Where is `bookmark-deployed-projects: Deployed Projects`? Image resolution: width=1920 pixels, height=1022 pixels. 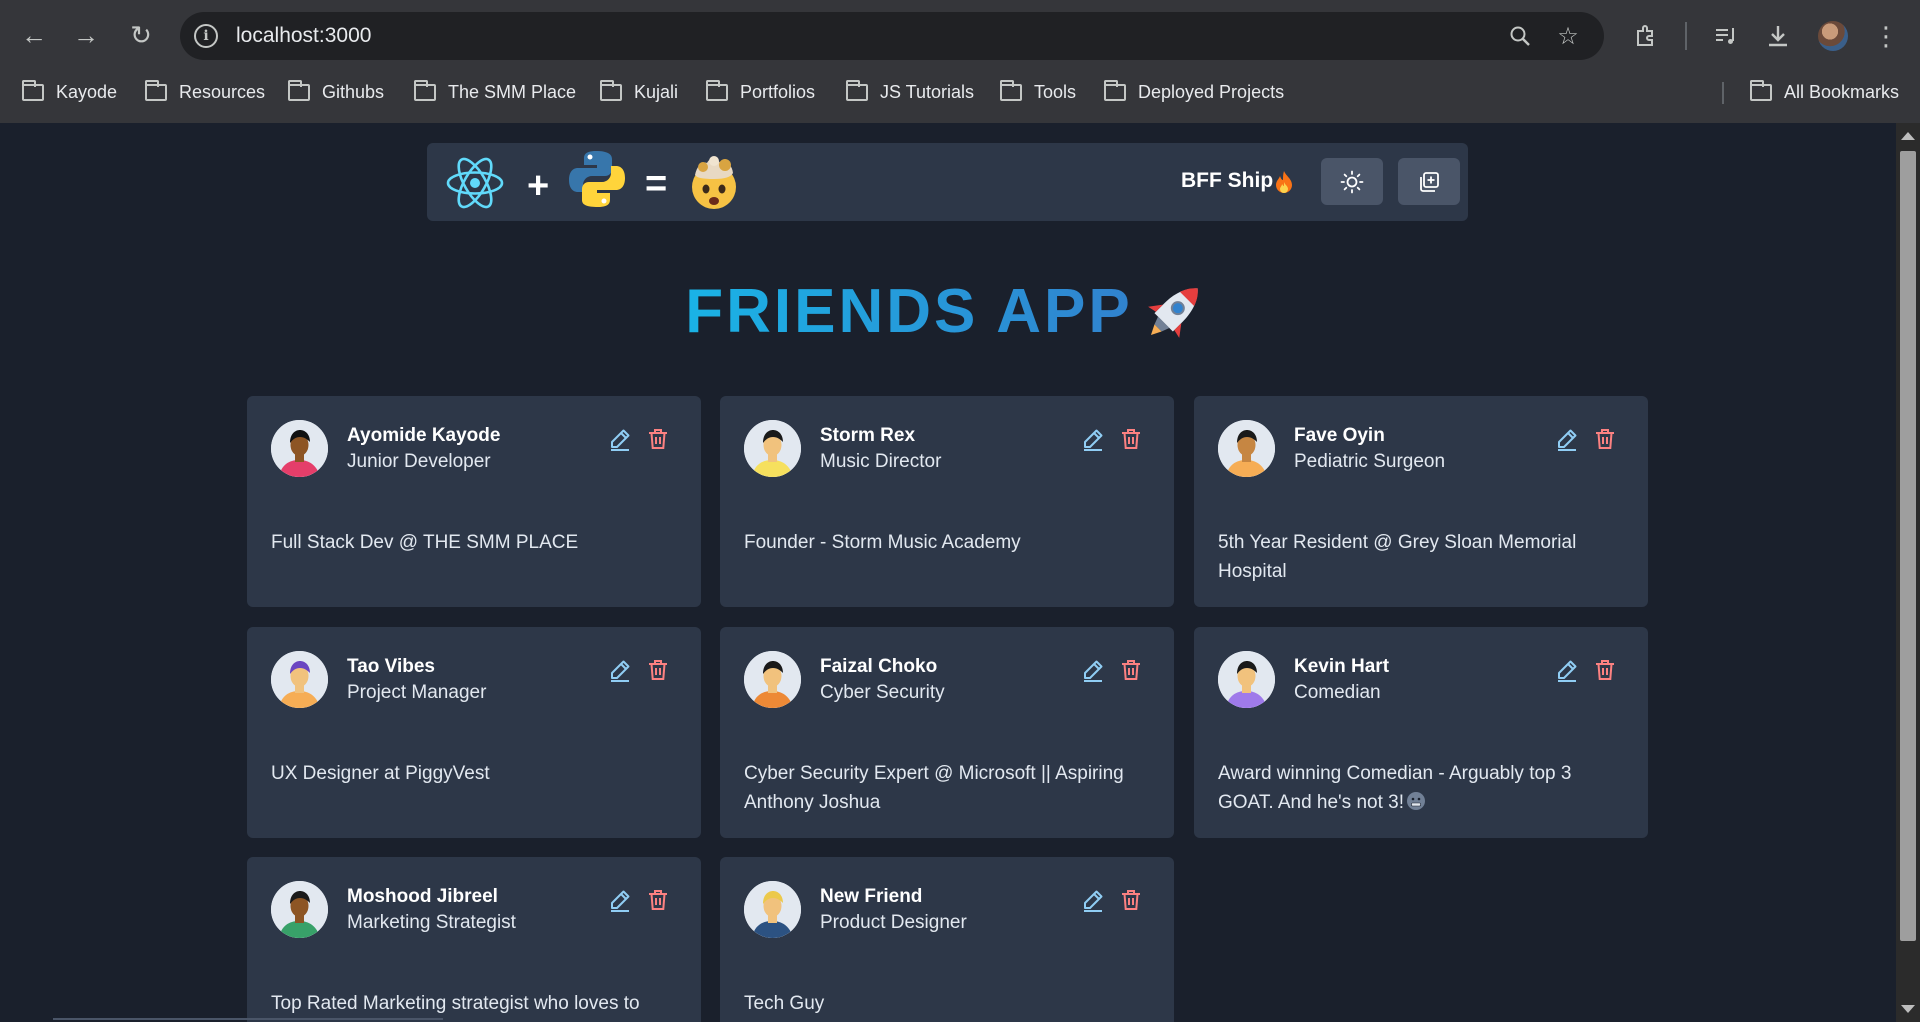 bookmark-deployed-projects: Deployed Projects is located at coordinates (1194, 91).